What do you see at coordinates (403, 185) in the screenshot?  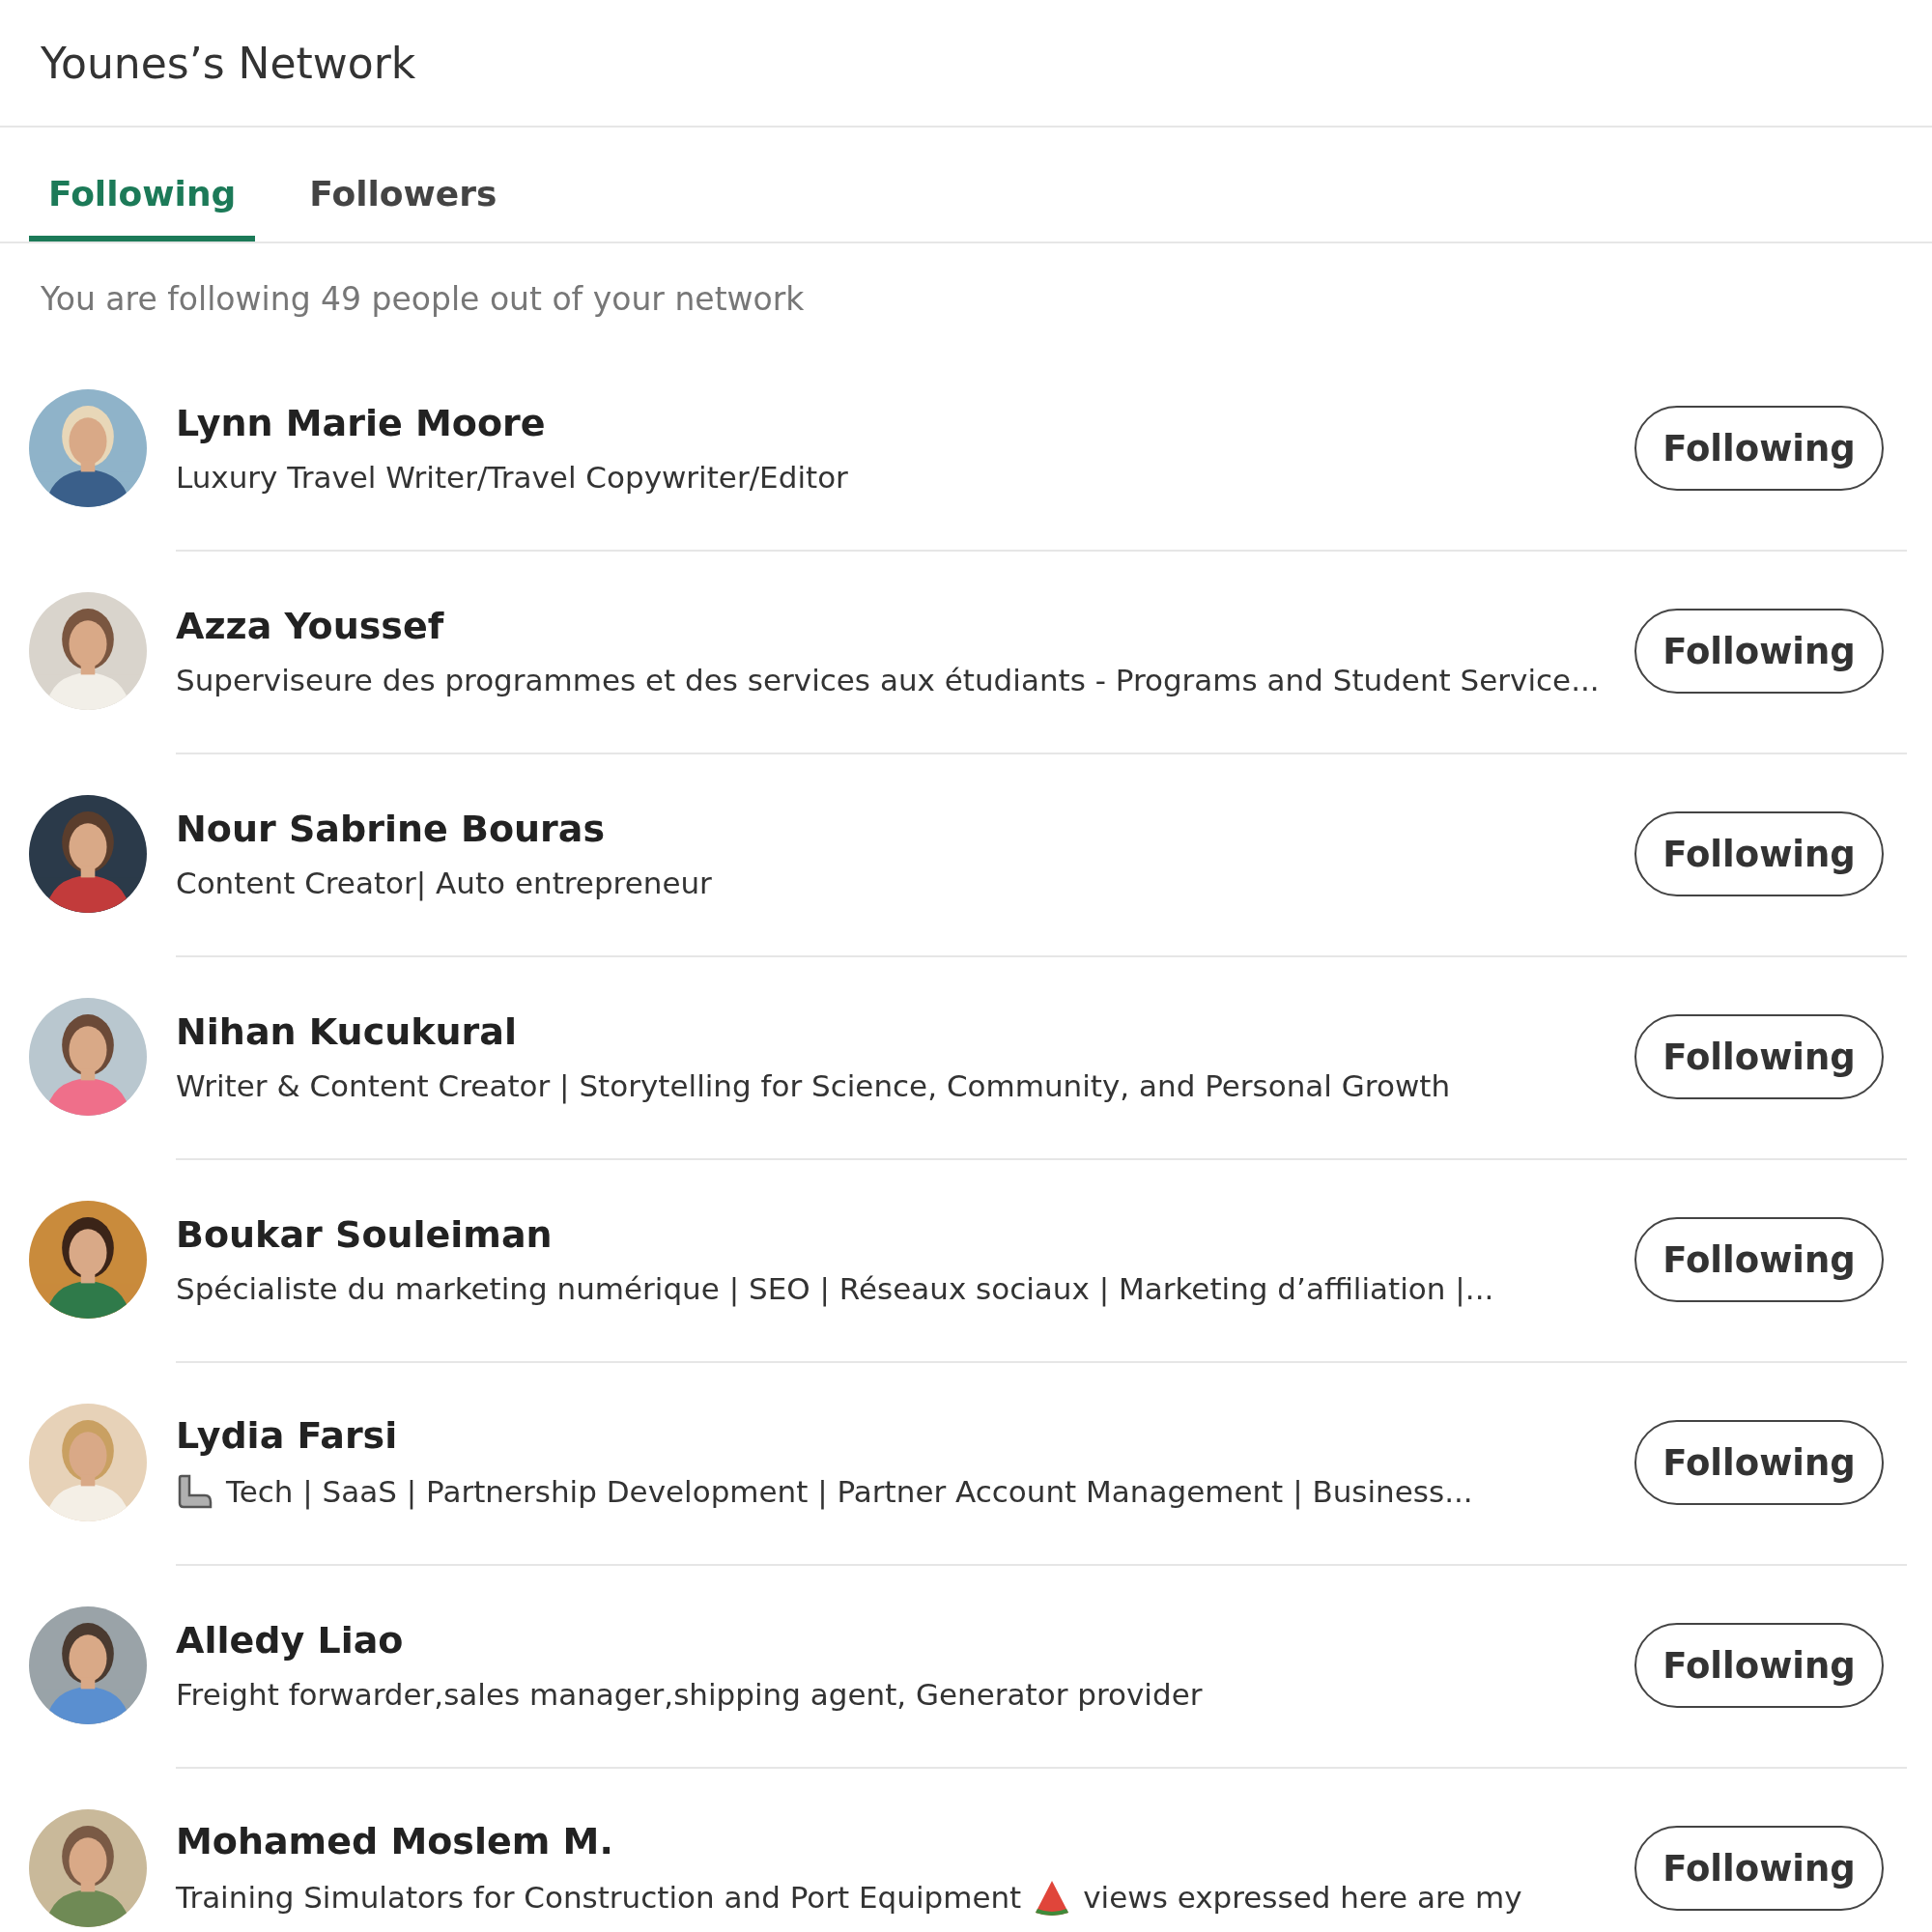 I see `tab: Followers` at bounding box center [403, 185].